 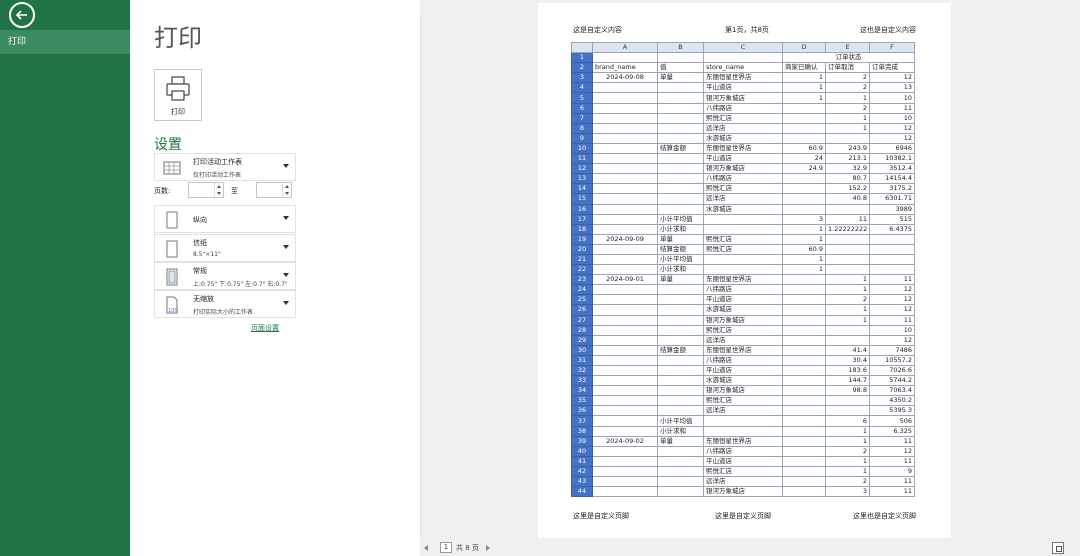 What do you see at coordinates (178, 95) in the screenshot?
I see `print-button: 打印` at bounding box center [178, 95].